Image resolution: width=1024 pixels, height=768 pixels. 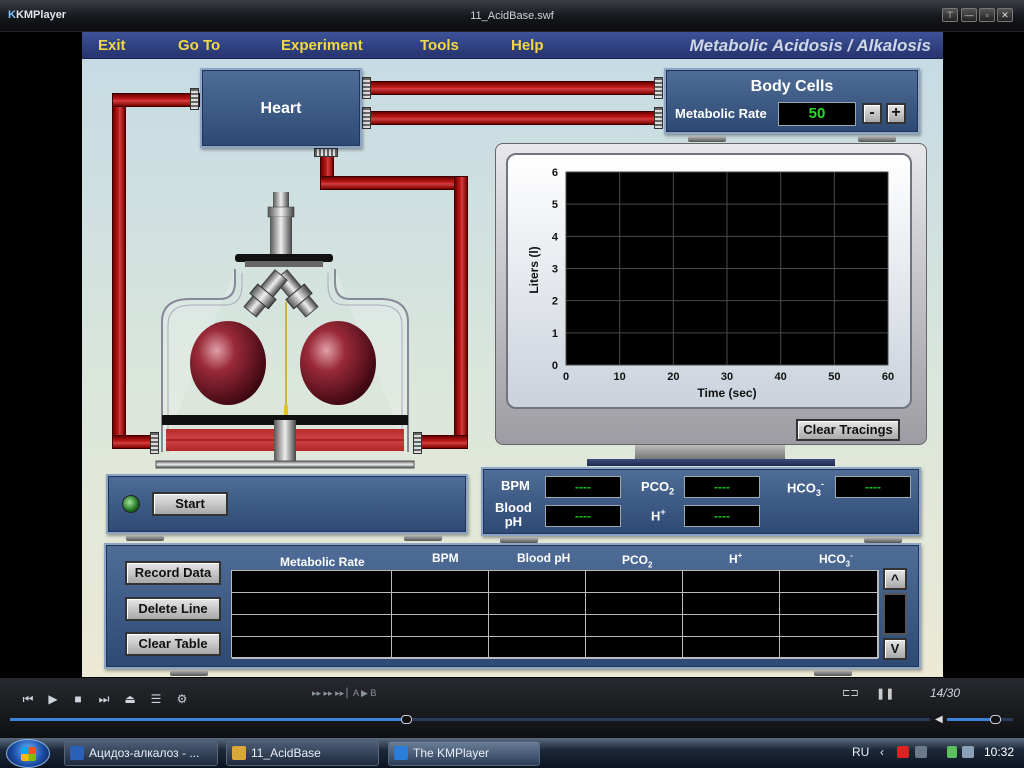 What do you see at coordinates (156, 100) in the screenshot?
I see `left-tube-top` at bounding box center [156, 100].